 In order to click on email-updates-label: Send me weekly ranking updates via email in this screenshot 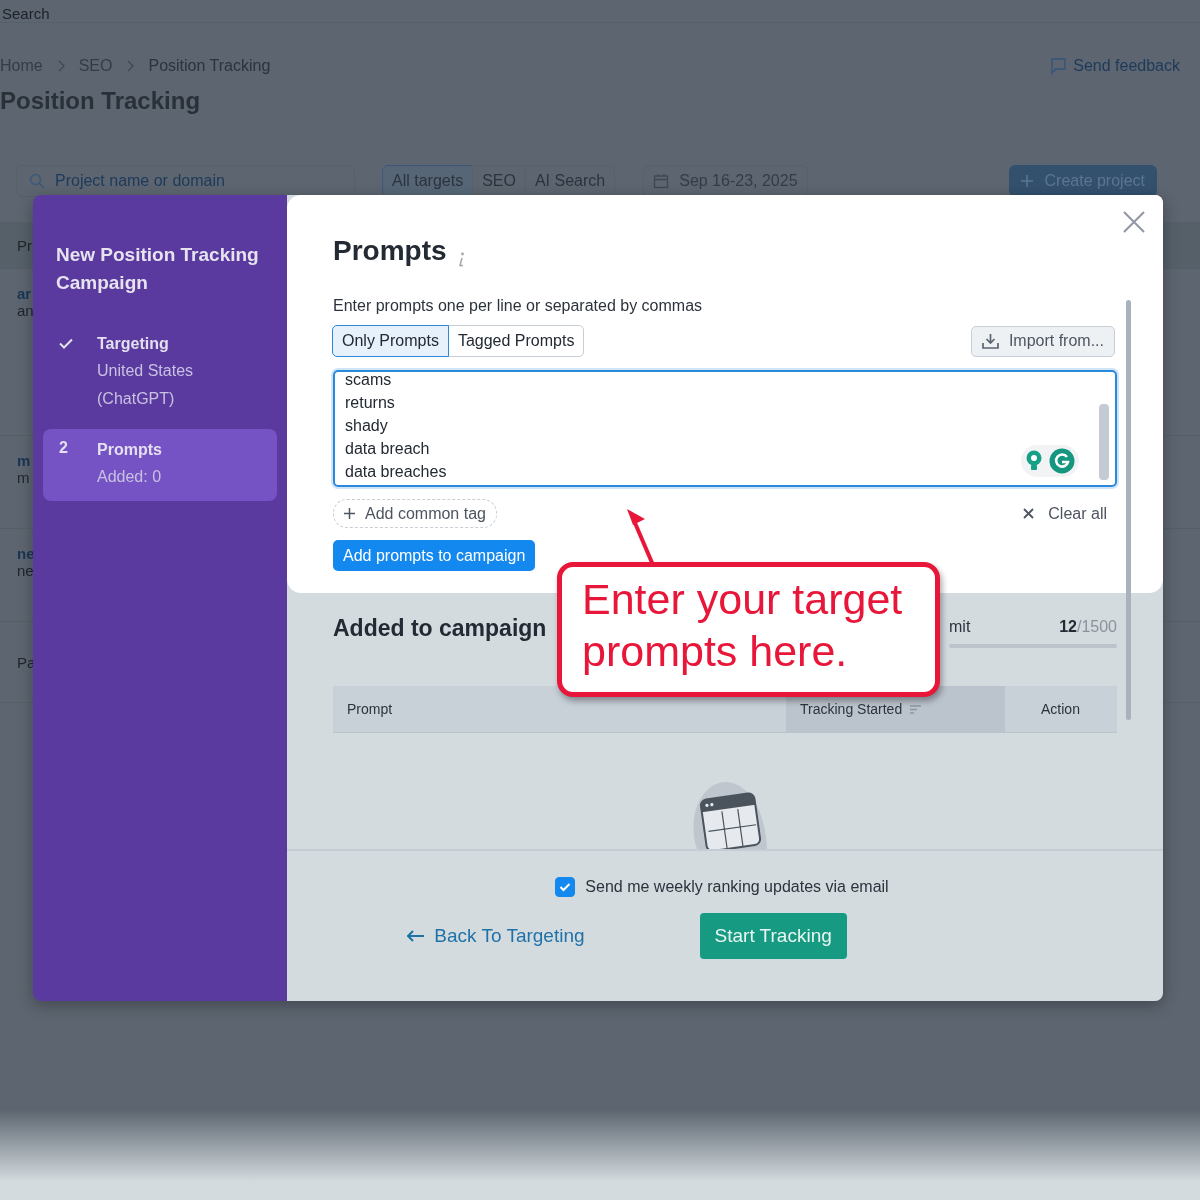, I will do `click(737, 887)`.